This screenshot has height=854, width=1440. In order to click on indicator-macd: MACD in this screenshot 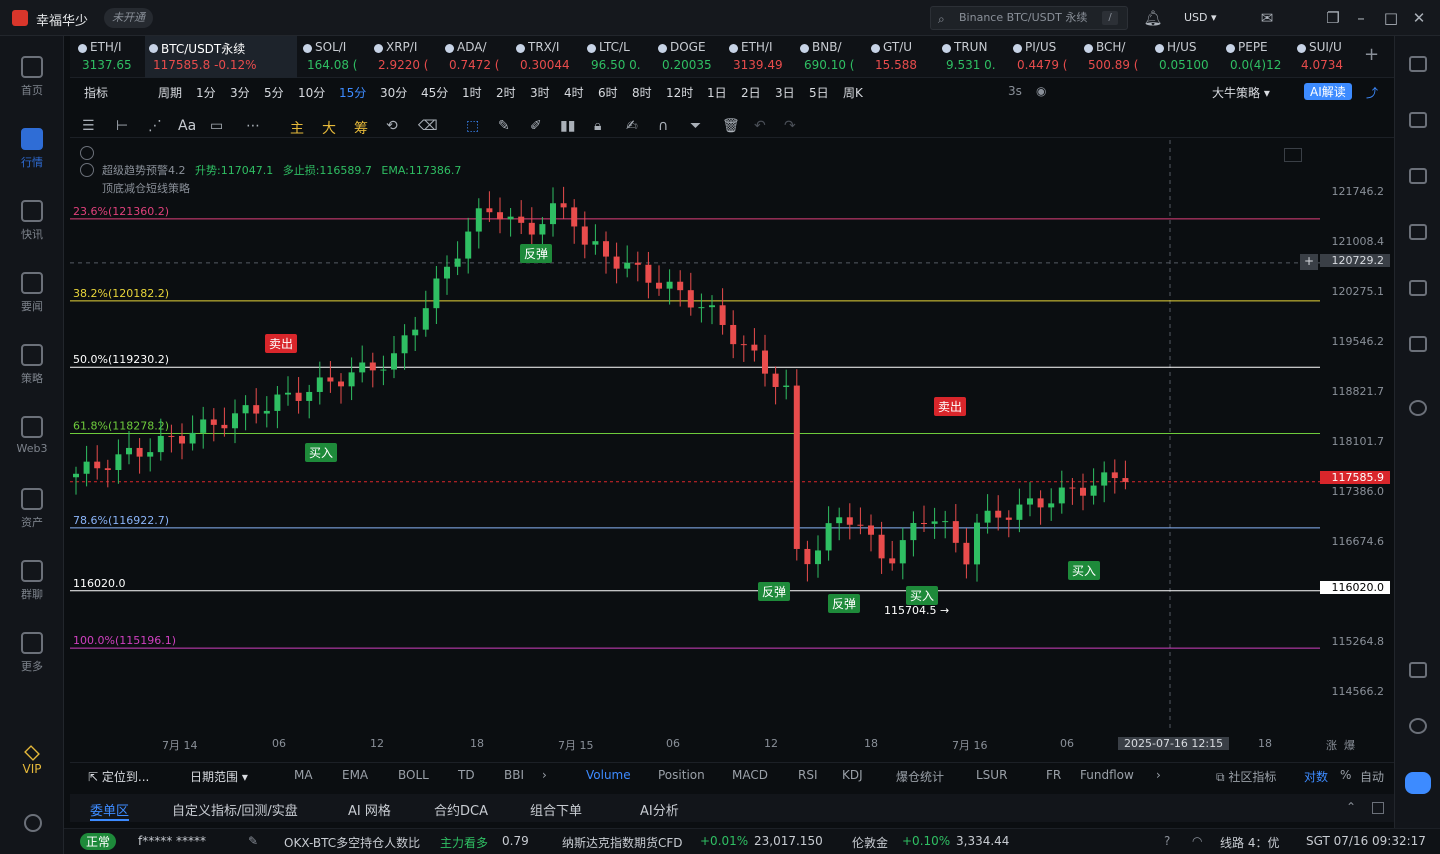, I will do `click(750, 775)`.